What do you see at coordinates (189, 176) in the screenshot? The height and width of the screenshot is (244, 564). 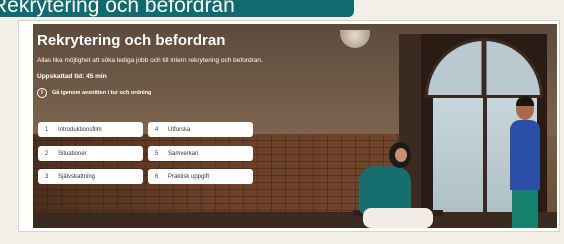 I see `module-label: Praktisk uppgift` at bounding box center [189, 176].